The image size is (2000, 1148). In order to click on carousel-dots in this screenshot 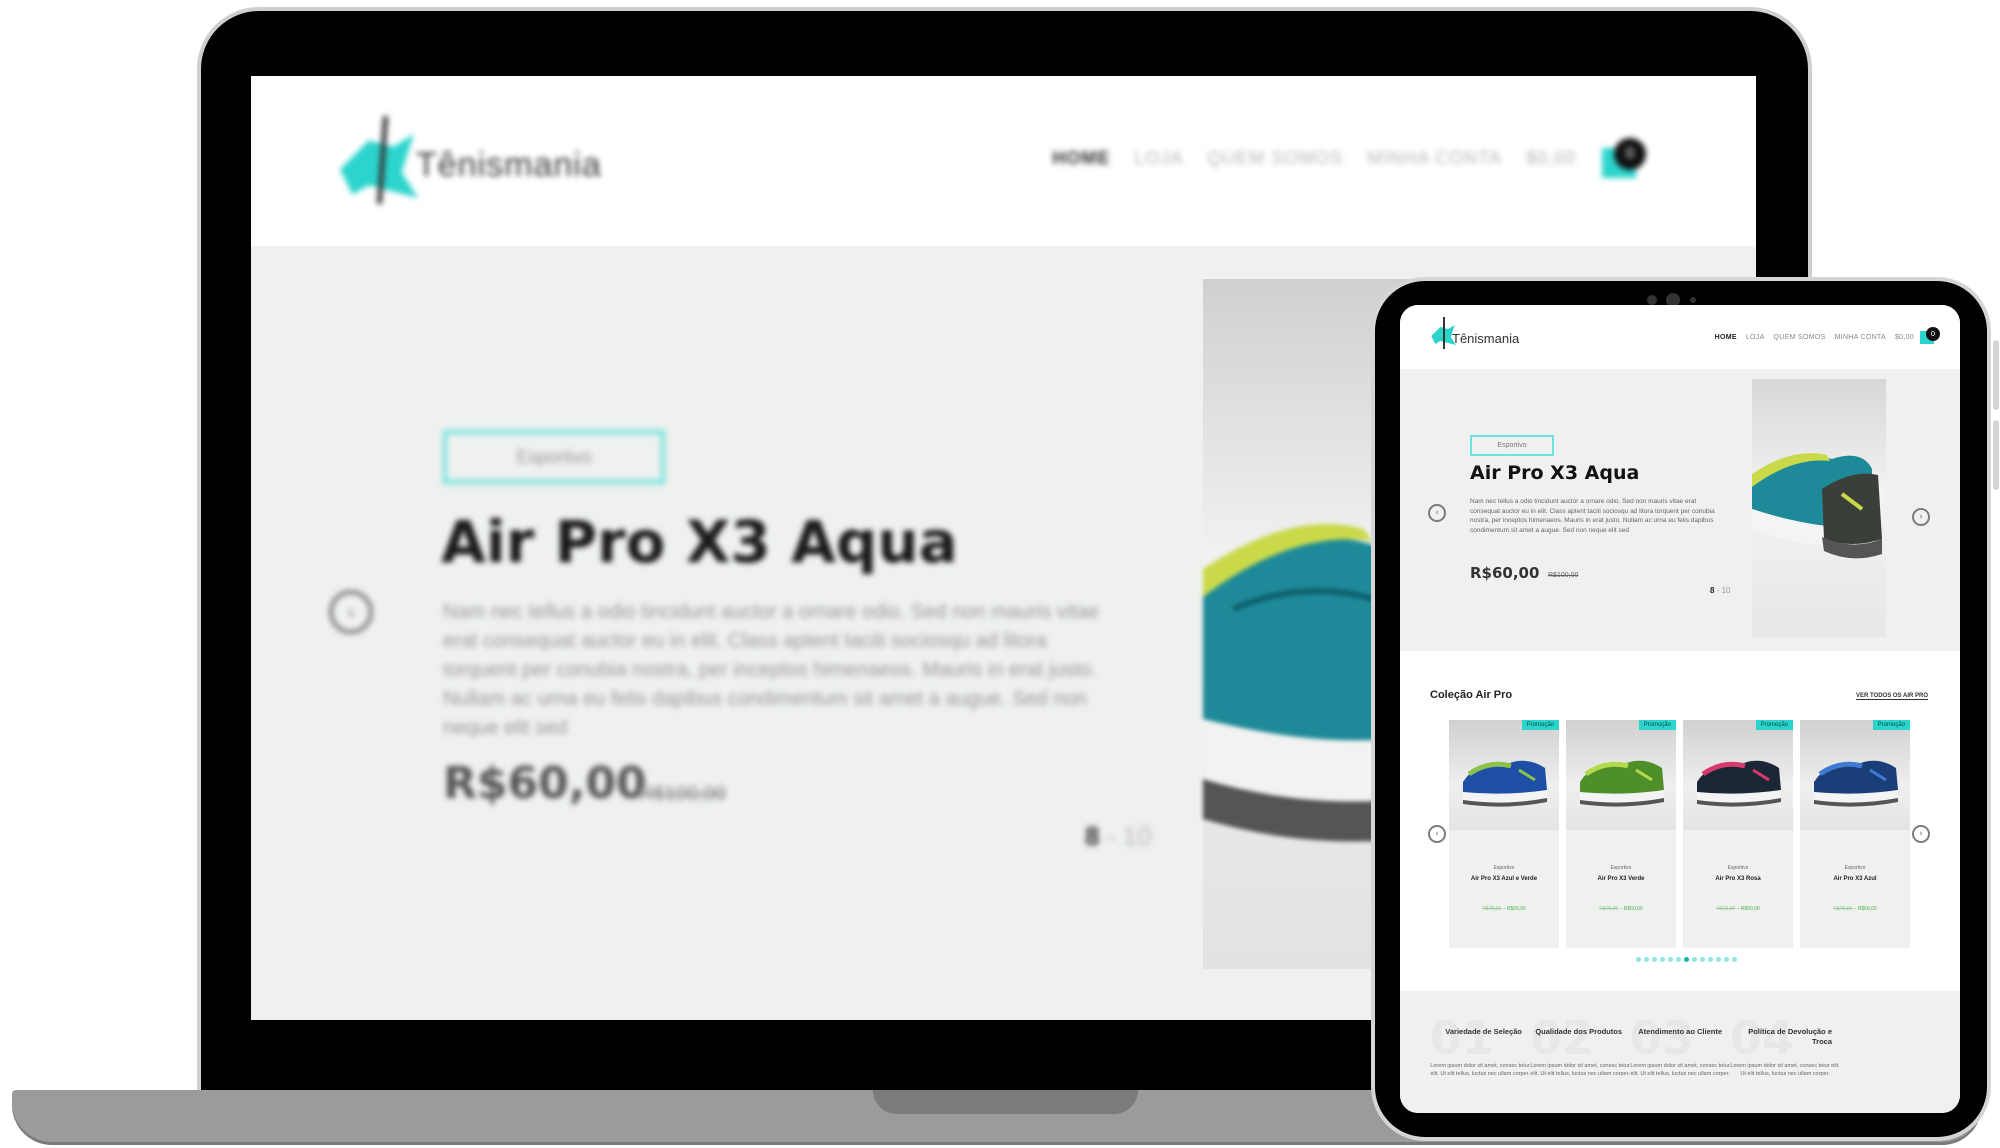, I will do `click(1686, 959)`.